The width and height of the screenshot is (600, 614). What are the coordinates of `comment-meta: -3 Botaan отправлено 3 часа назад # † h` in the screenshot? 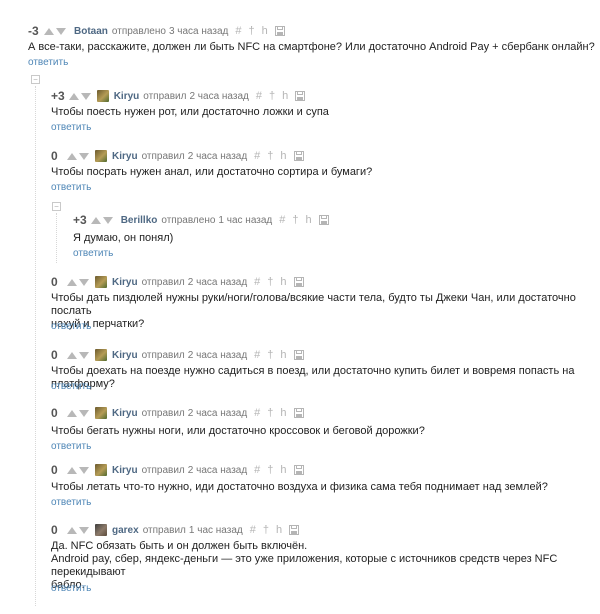 It's located at (156, 31).